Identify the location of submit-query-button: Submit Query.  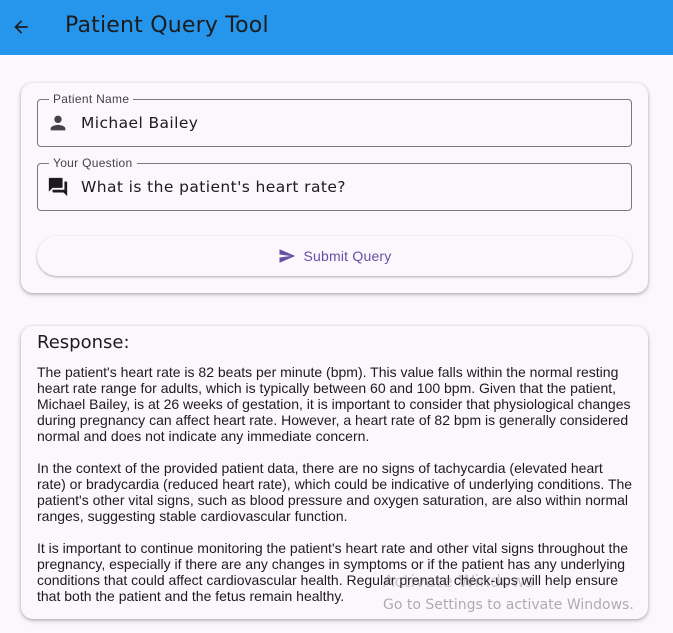
(334, 256).